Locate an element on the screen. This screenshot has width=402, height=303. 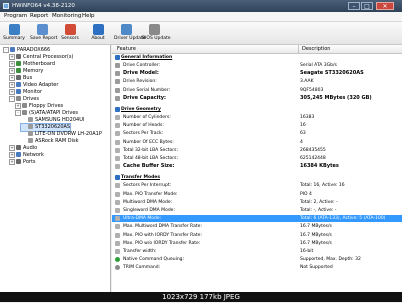
ramdisk-icon is located at coordinates (30, 140).